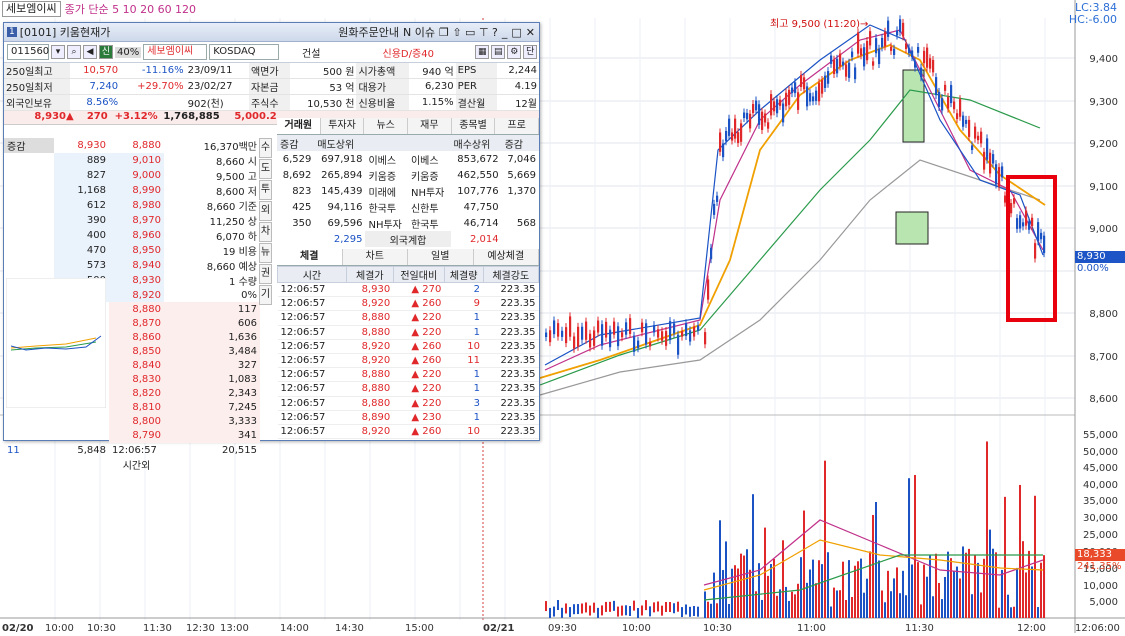  Describe the element at coordinates (505, 32) in the screenshot. I see `minimize-icon: _` at that location.